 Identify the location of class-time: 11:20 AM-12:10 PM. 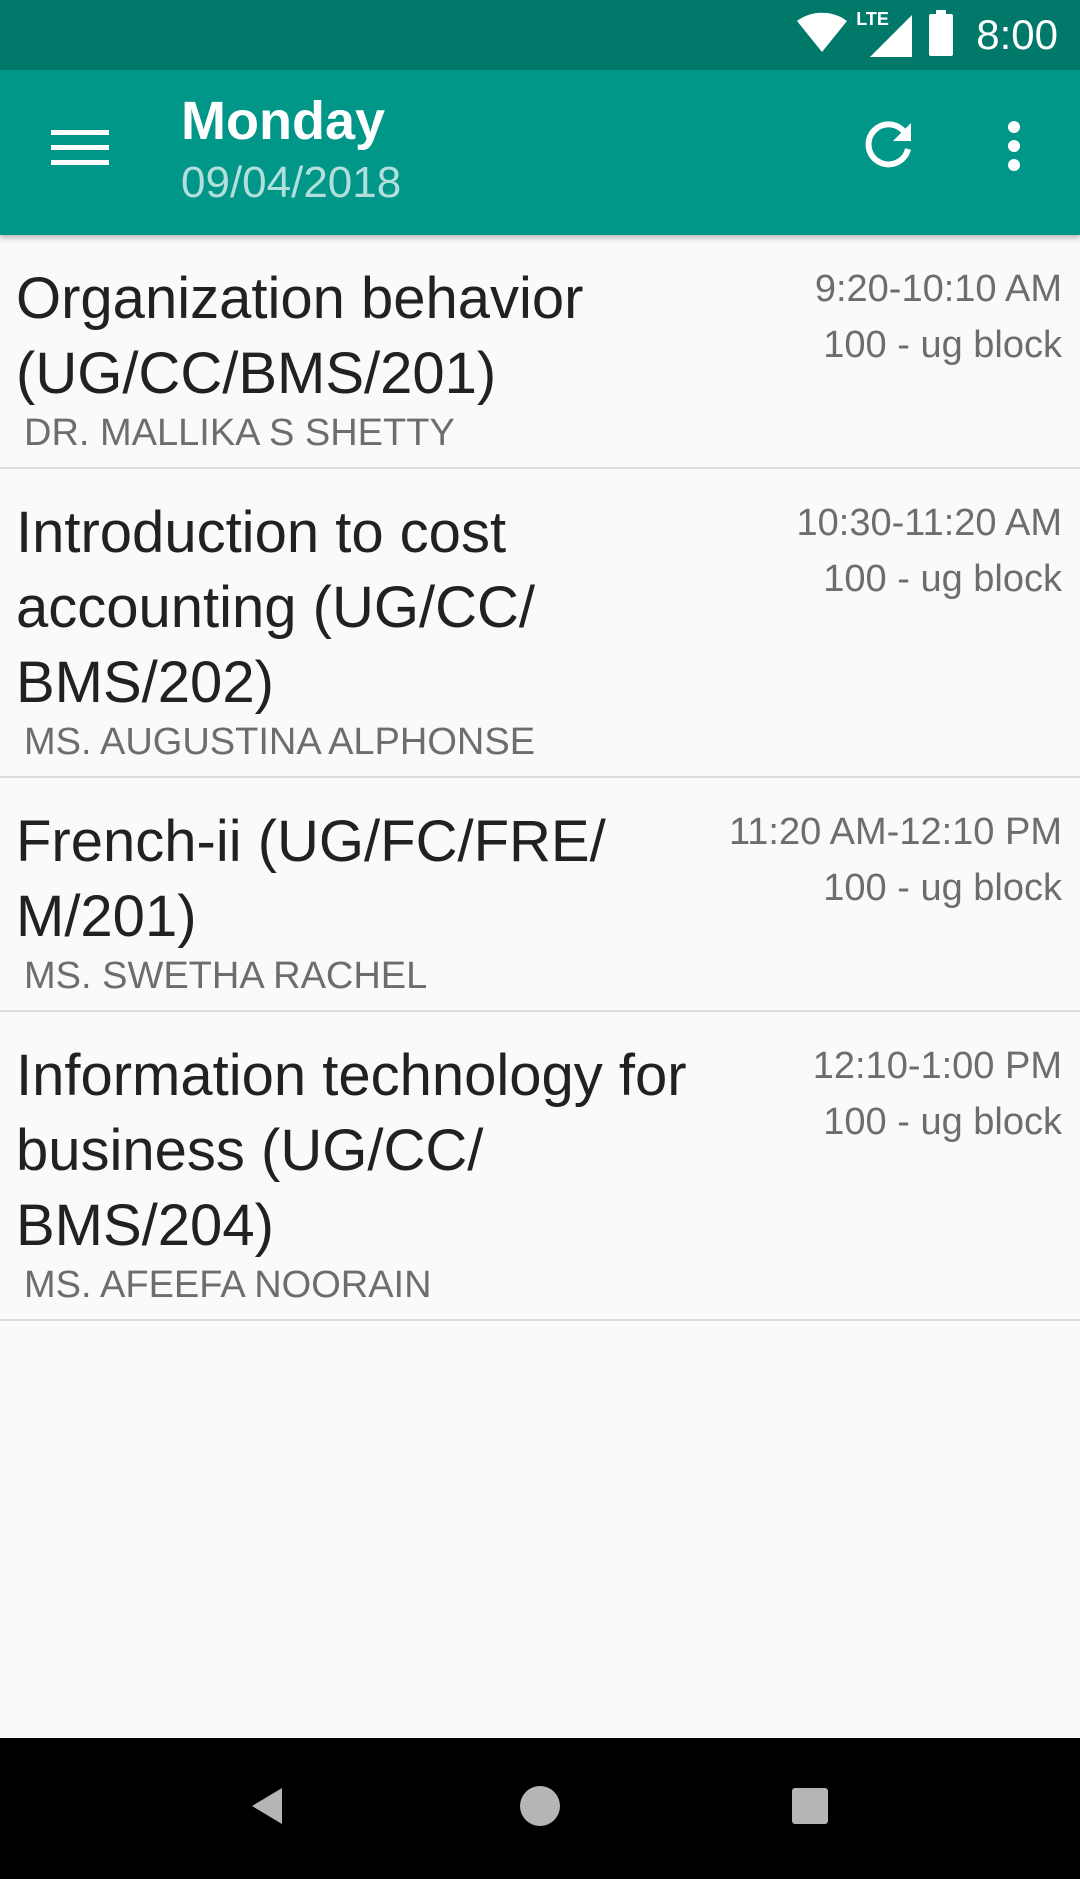
(895, 832).